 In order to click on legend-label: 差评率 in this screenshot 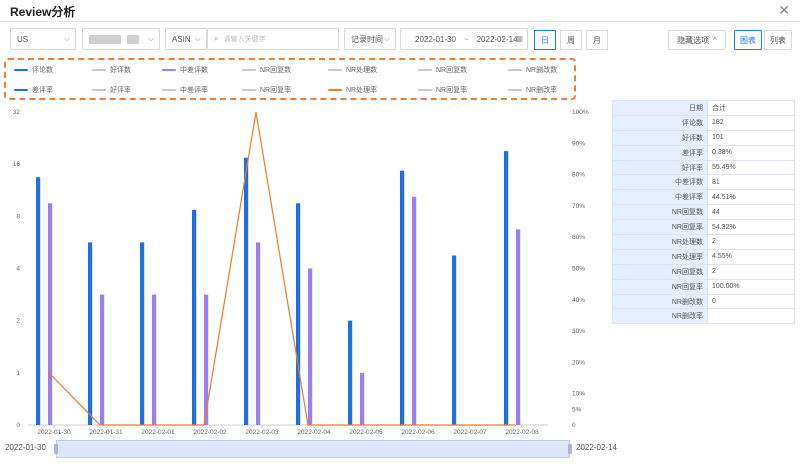, I will do `click(42, 90)`.